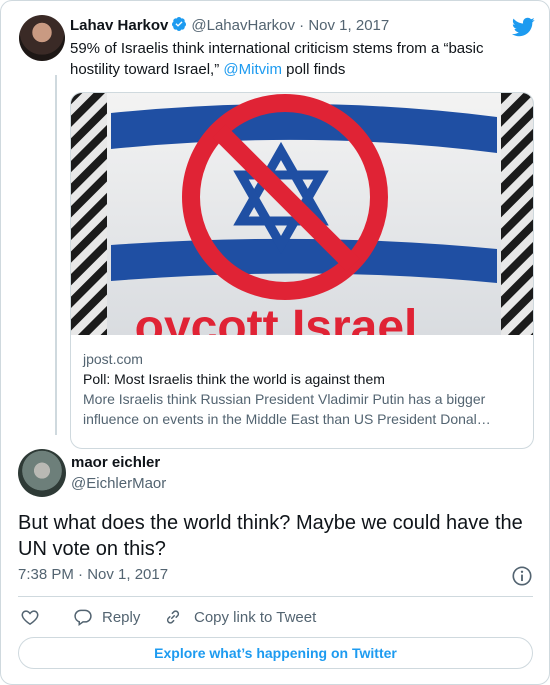 This screenshot has height=685, width=550. Describe the element at coordinates (276, 318) in the screenshot. I see `link-image-caption: oycott Israel` at that location.